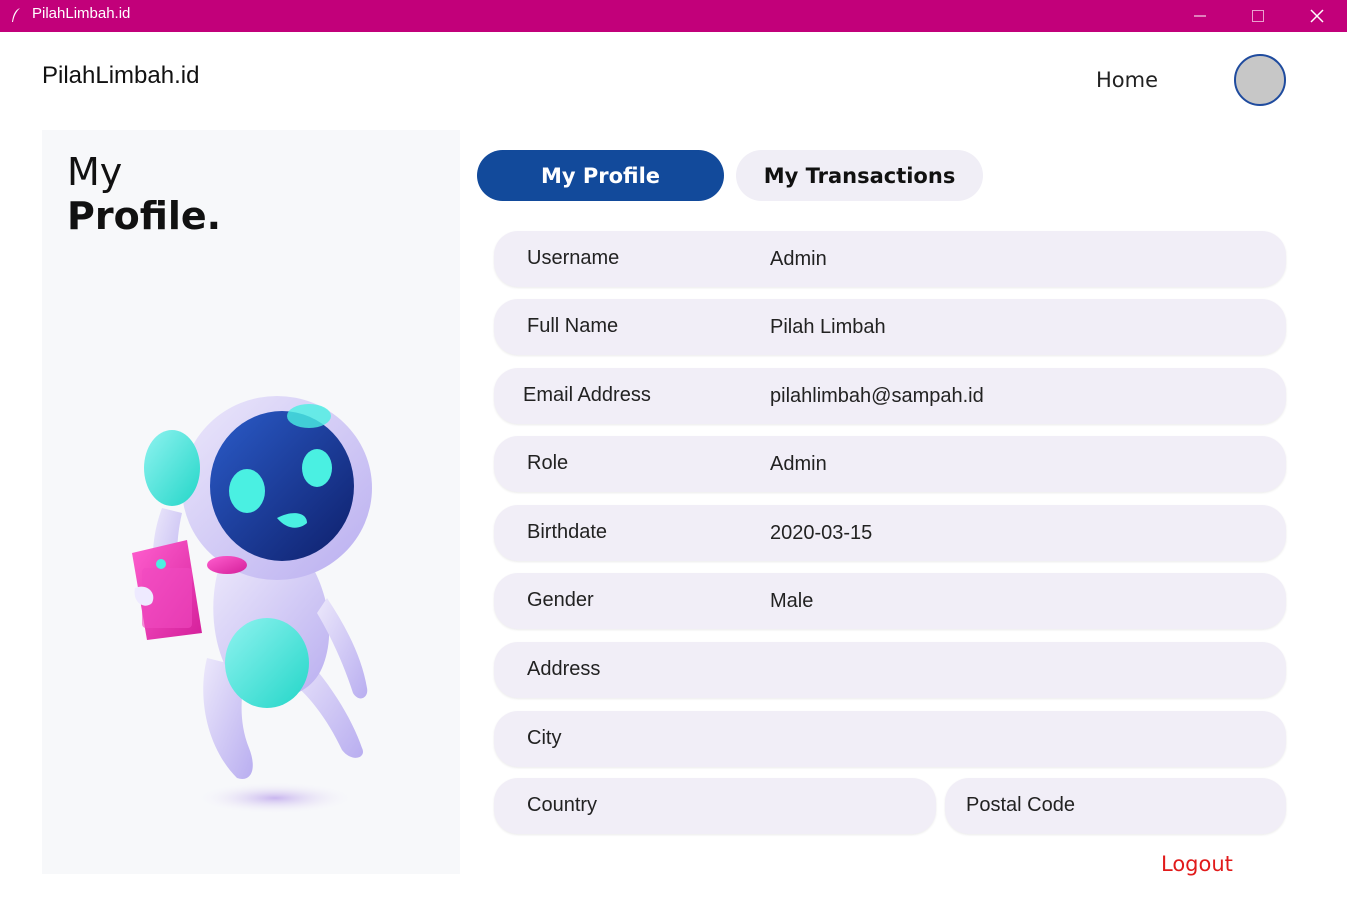 Image resolution: width=1347 pixels, height=903 pixels. What do you see at coordinates (890, 533) in the screenshot?
I see `birthdate-field: Birthdate 2020-03-15` at bounding box center [890, 533].